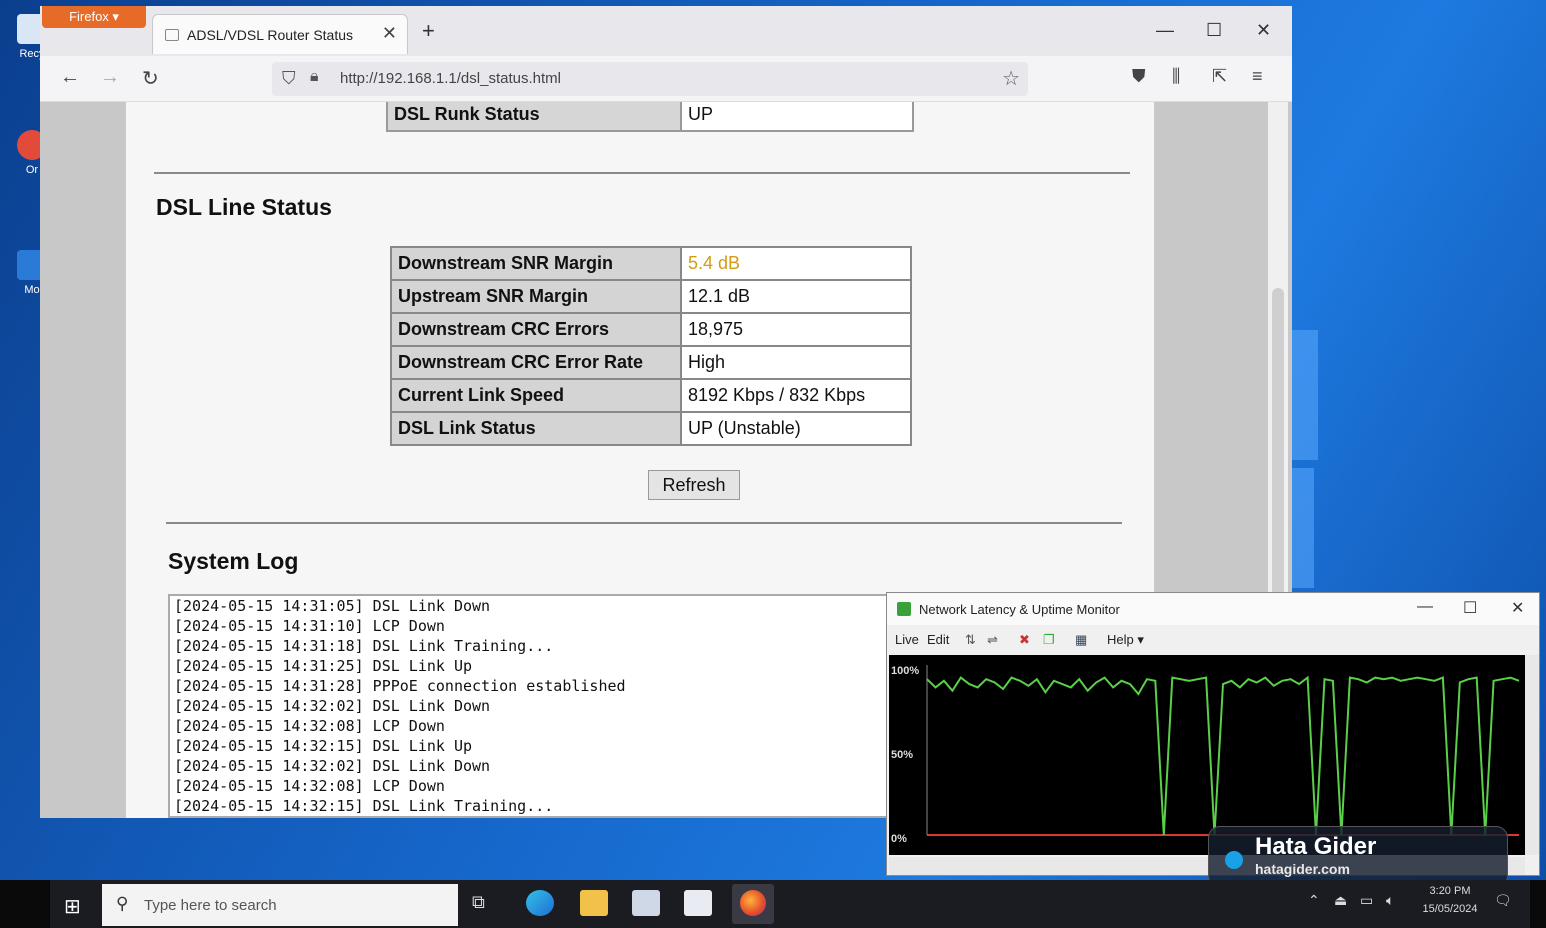 Image resolution: width=1546 pixels, height=928 pixels. Describe the element at coordinates (1316, 846) in the screenshot. I see `watermark-name: Hata Gider` at that location.